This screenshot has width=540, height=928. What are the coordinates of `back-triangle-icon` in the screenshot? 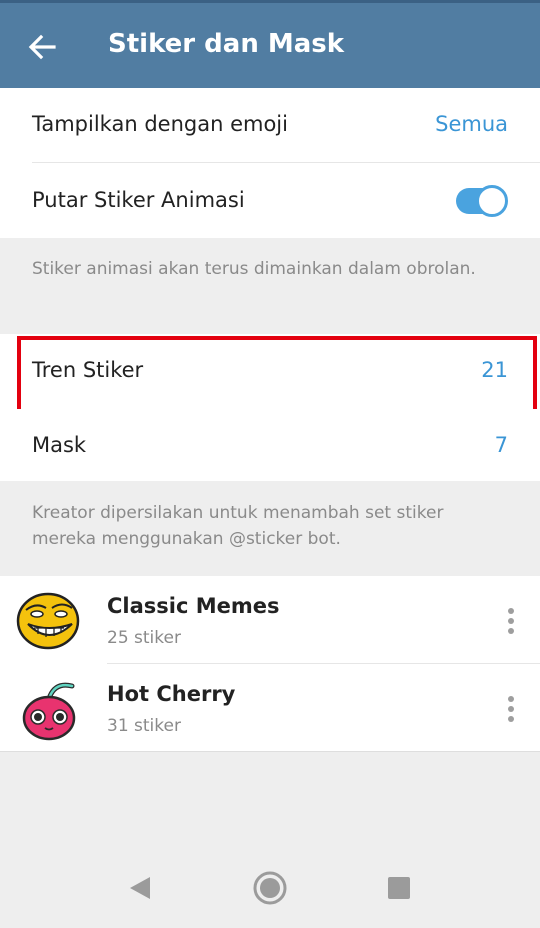 It's located at (140, 888).